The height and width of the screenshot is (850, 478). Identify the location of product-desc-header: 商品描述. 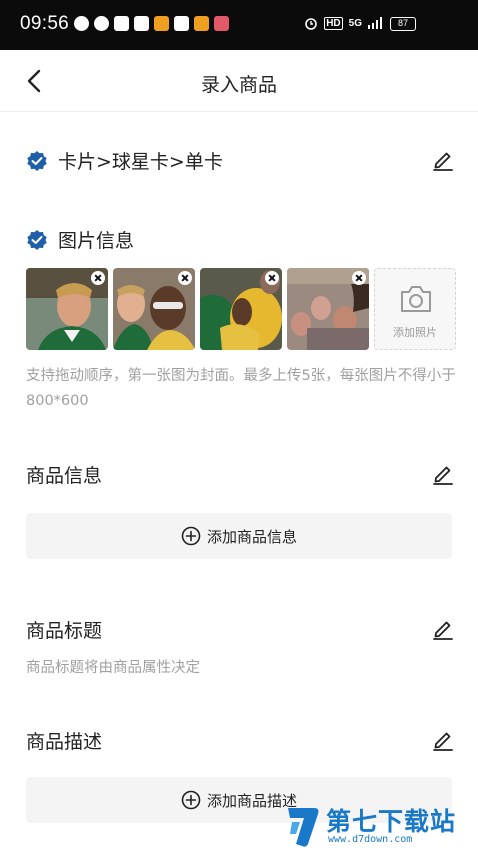
(64, 740).